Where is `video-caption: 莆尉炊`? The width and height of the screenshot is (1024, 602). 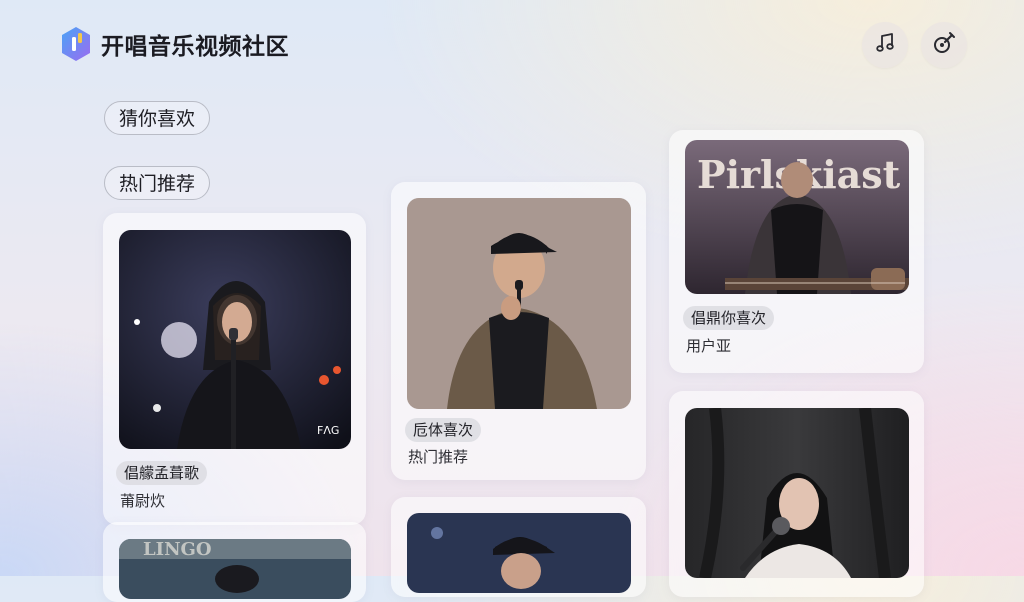 video-caption: 莆尉炊 is located at coordinates (143, 501).